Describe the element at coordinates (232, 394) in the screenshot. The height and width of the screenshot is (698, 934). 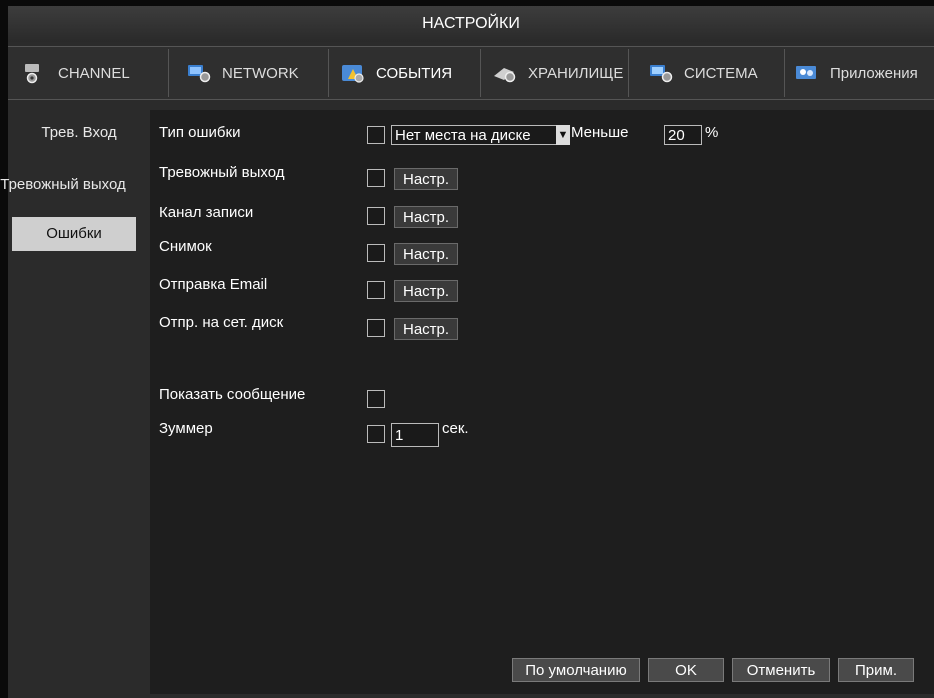
I see `show-message-label: Показать сообщение` at that location.